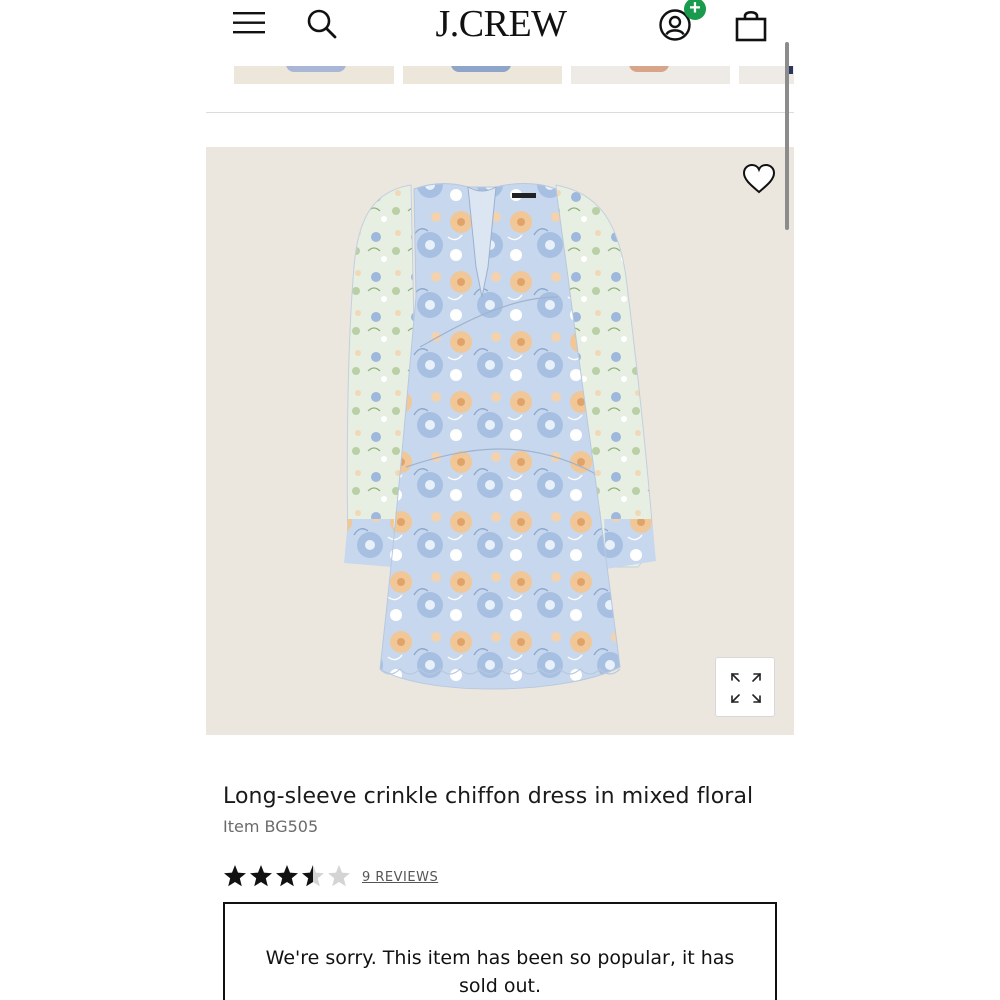 This screenshot has height=1000, width=1000. Describe the element at coordinates (271, 826) in the screenshot. I see `item-number: Item BG505` at that location.